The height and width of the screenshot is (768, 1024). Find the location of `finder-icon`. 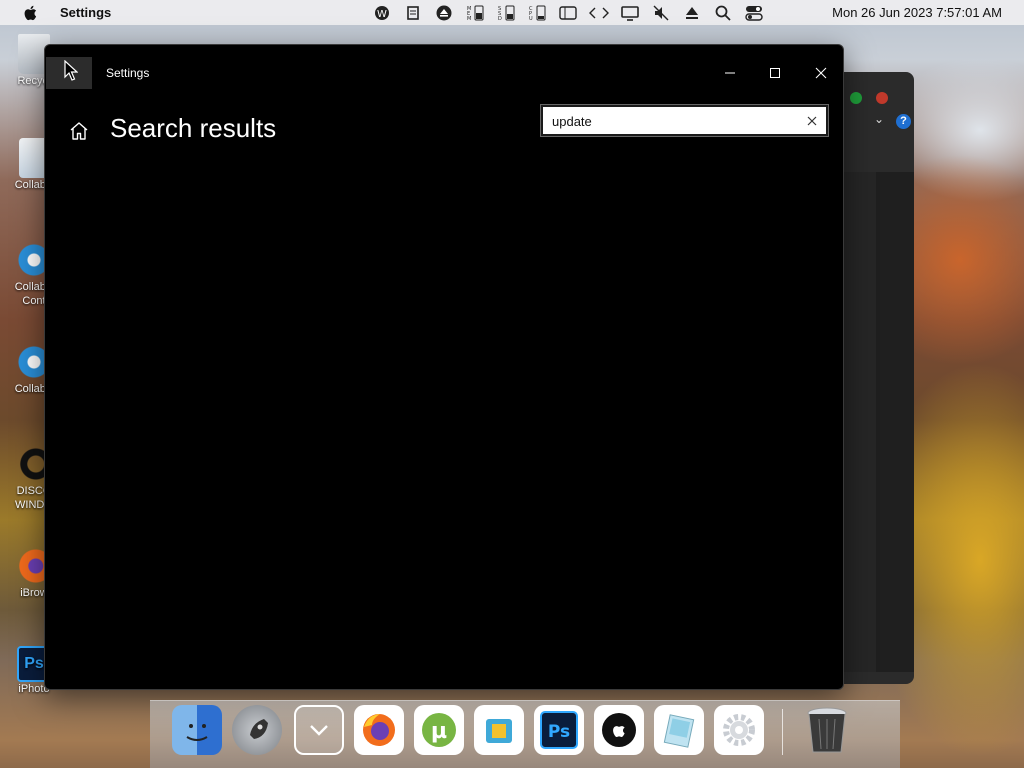

finder-icon is located at coordinates (197, 732).